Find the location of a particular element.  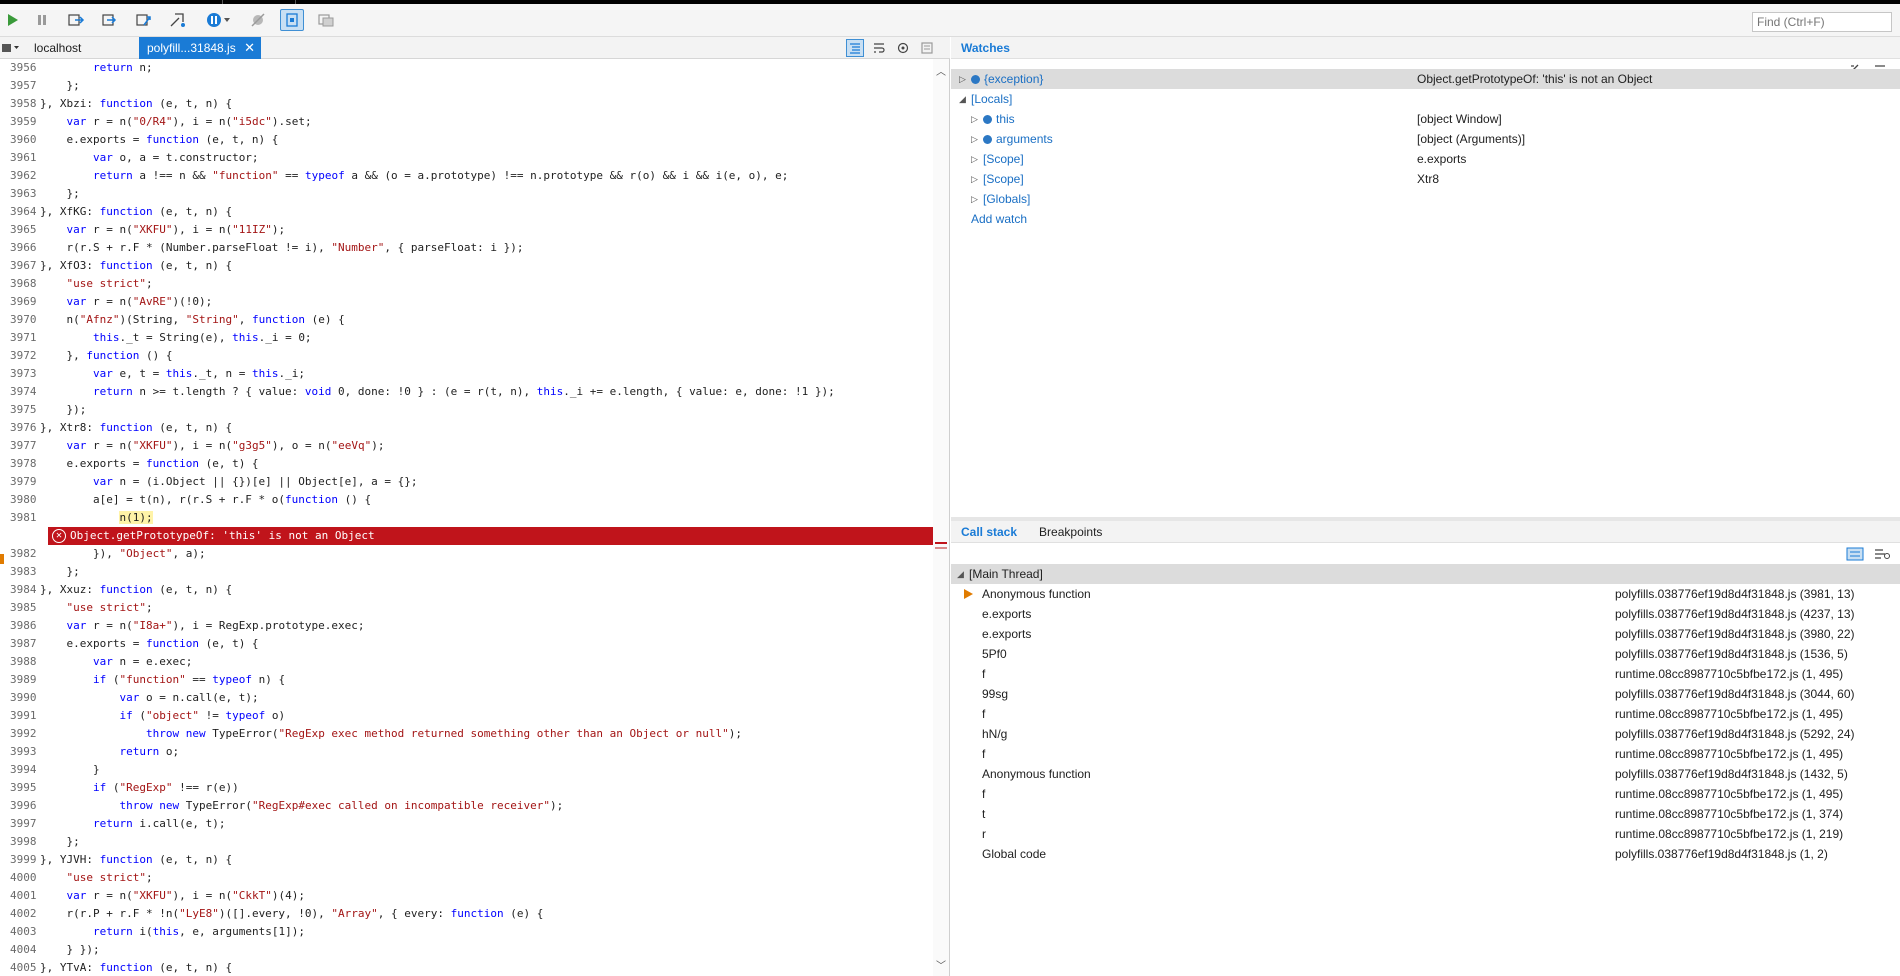

line-number: 3968 is located at coordinates (20, 284).